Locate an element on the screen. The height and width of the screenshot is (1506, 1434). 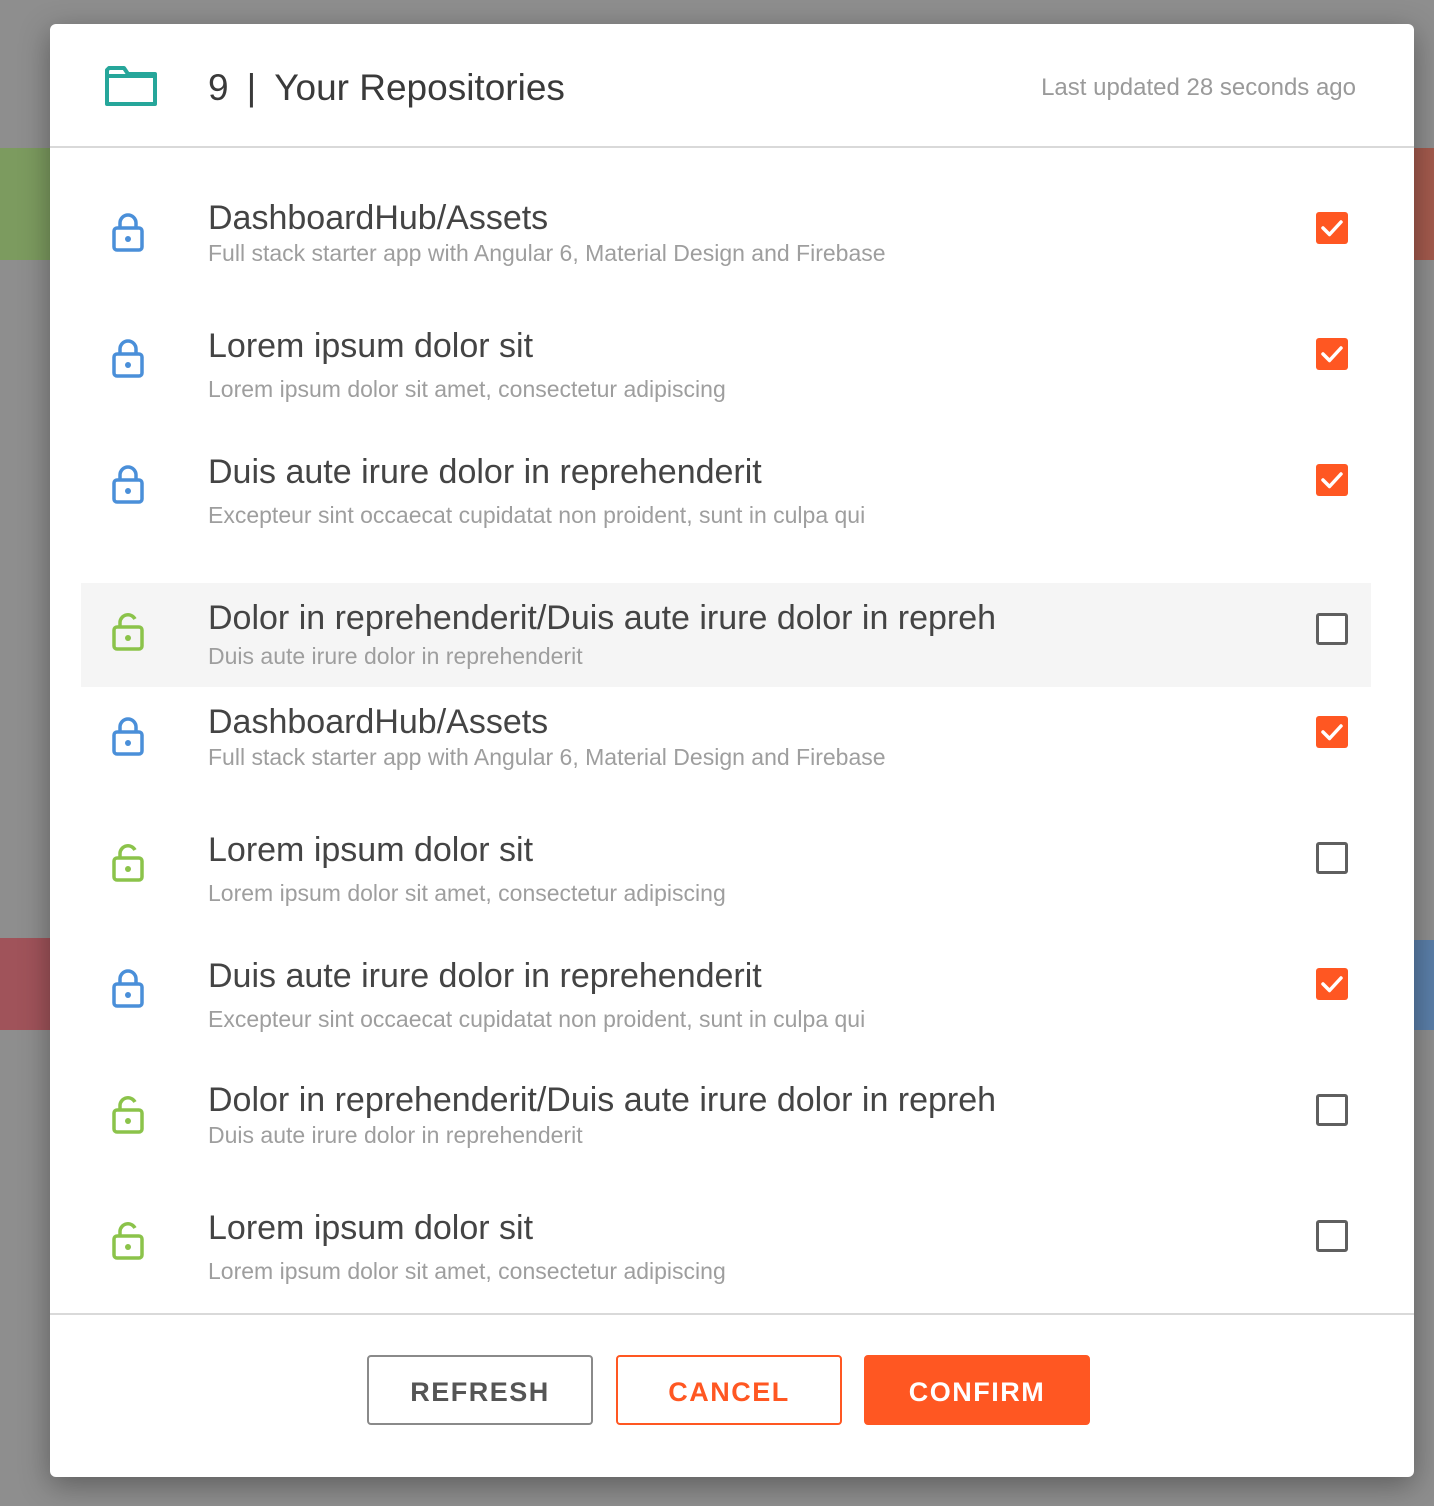
dialog-footer: REFRESH CANCEL CONFIRM is located at coordinates (732, 1395).